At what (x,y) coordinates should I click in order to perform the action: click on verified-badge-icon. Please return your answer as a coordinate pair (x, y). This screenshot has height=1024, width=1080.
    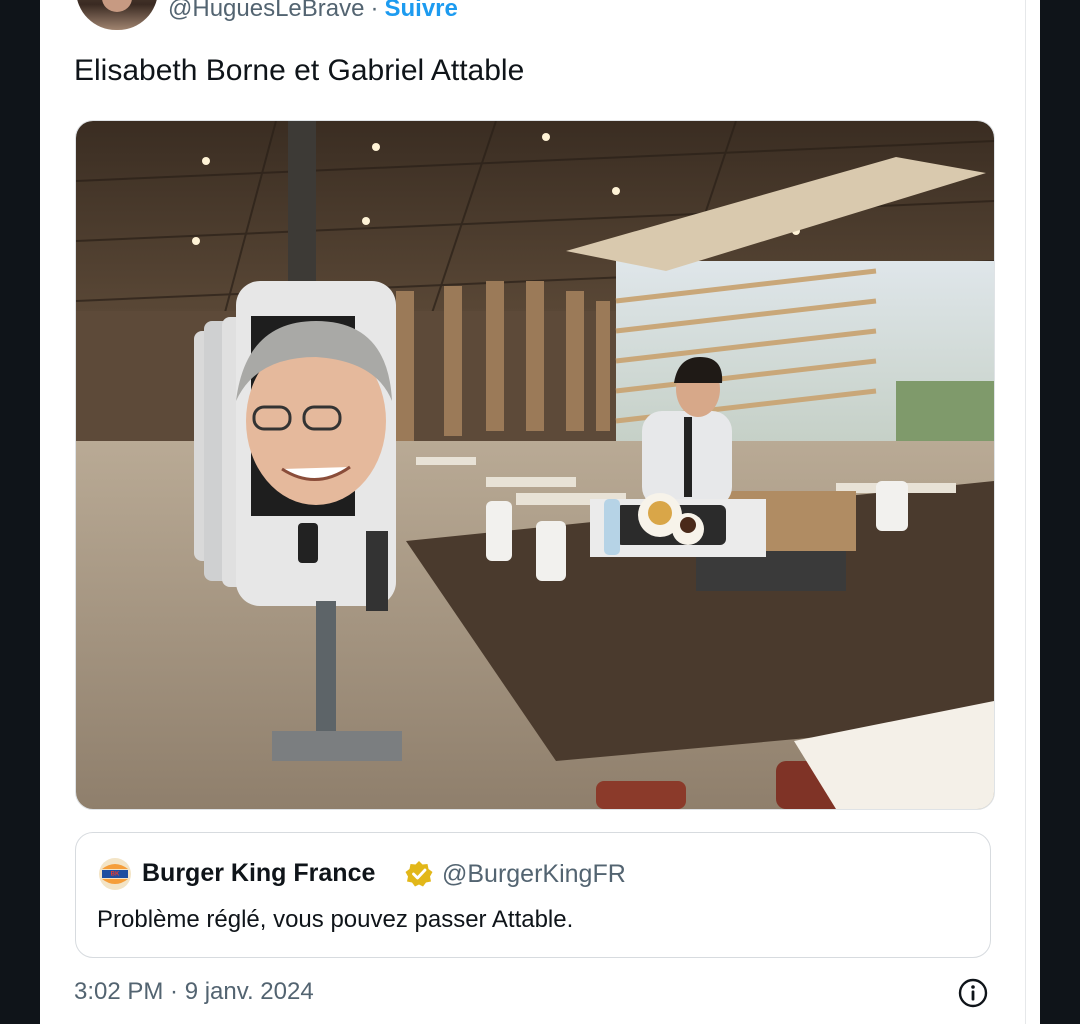
    Looking at the image, I should click on (419, 874).